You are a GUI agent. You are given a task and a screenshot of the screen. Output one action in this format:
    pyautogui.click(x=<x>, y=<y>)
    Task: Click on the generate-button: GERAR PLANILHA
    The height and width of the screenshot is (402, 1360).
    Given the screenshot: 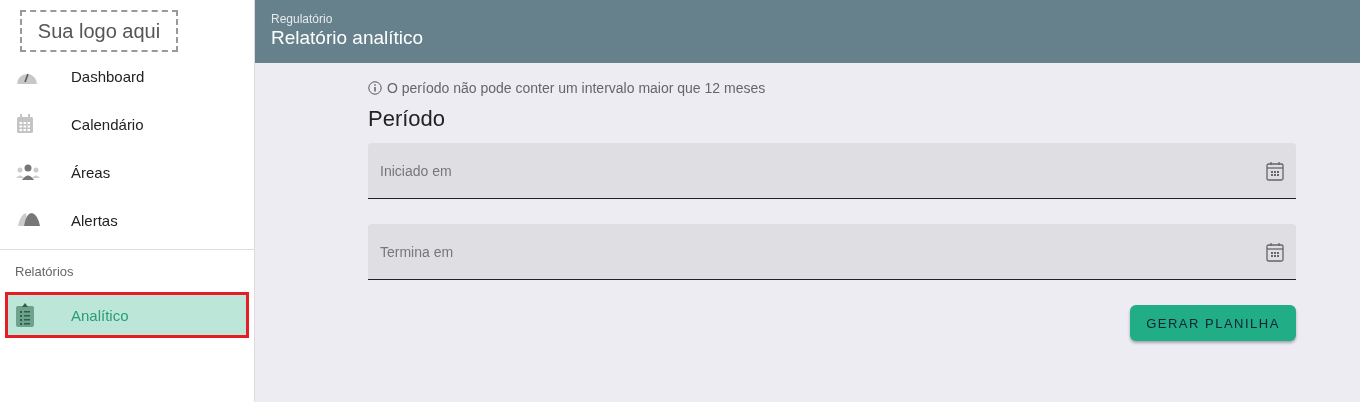 What is the action you would take?
    pyautogui.click(x=1213, y=323)
    